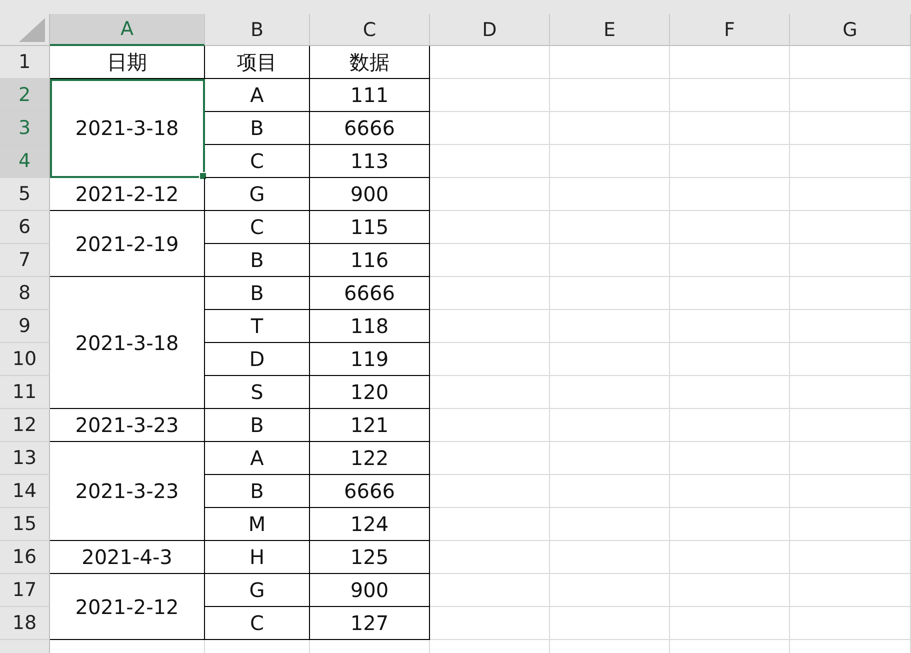  I want to click on row-number: 5, so click(25, 194).